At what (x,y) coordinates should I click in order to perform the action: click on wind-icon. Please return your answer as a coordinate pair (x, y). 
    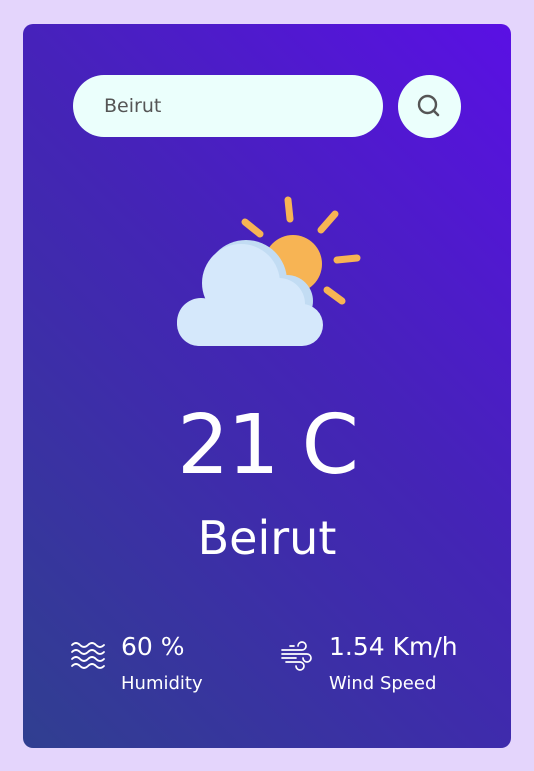
    Looking at the image, I should click on (296, 656).